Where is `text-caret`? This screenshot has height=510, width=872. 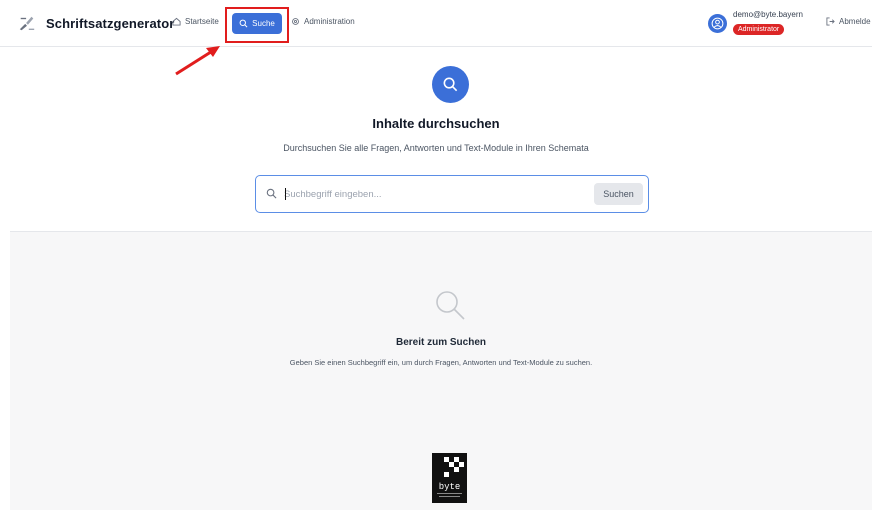
text-caret is located at coordinates (285, 194).